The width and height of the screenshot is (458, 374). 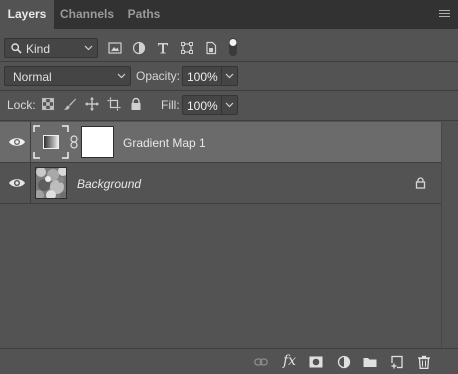 What do you see at coordinates (261, 362) in the screenshot?
I see `link-layers-icon` at bounding box center [261, 362].